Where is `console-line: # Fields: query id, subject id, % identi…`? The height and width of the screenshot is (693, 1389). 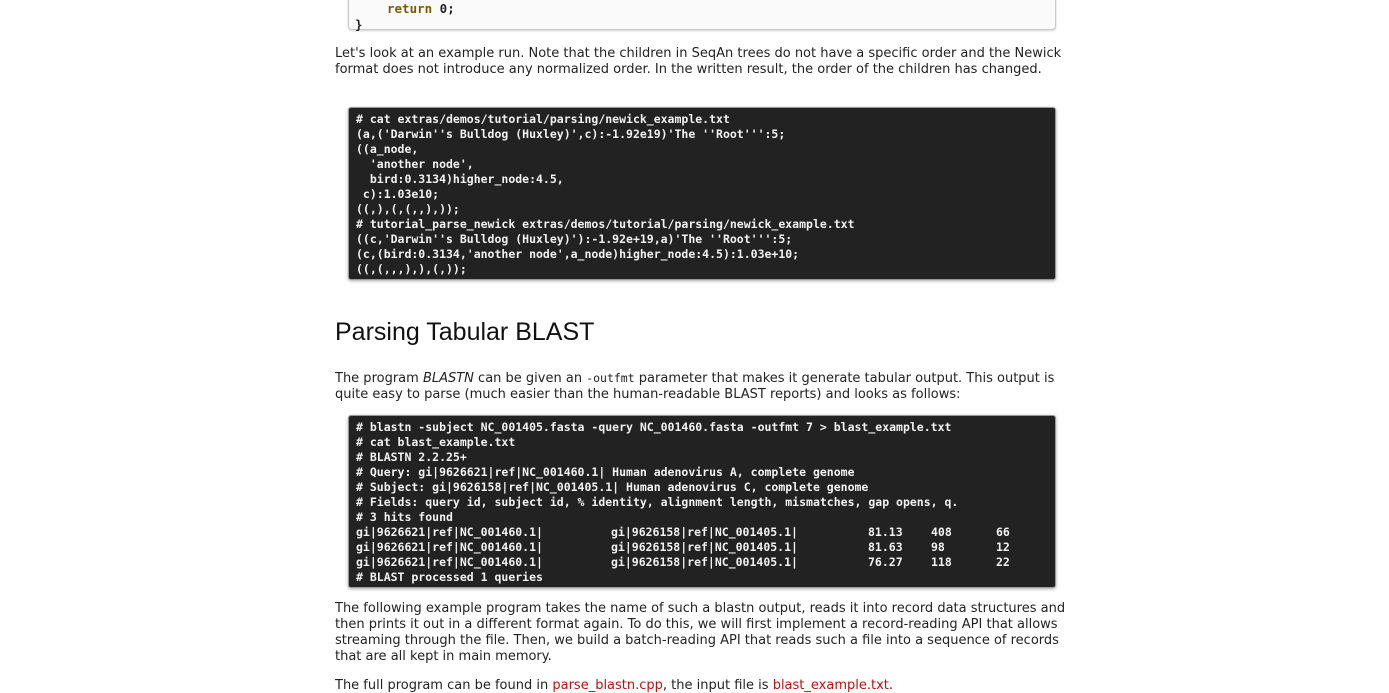
console-line: # Fields: query id, subject id, % identi… is located at coordinates (657, 502).